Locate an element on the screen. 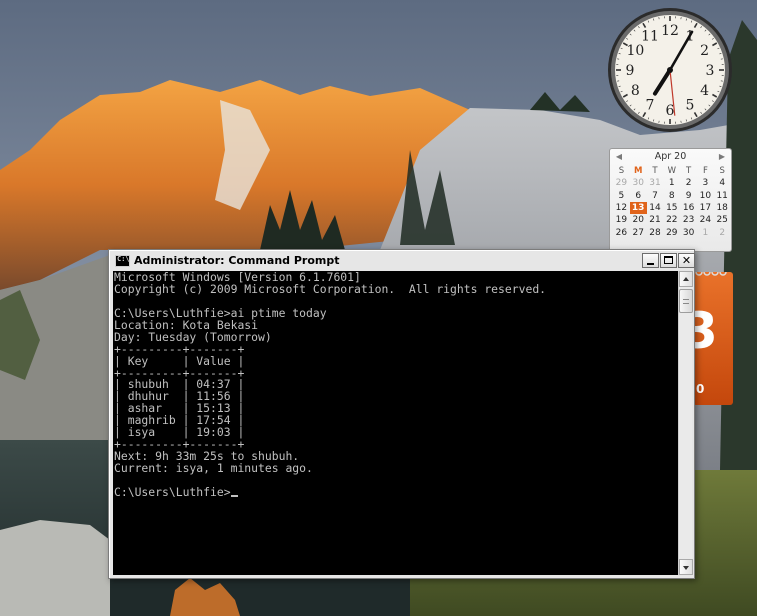 The height and width of the screenshot is (616, 757). date-gadget-subtext: 0 is located at coordinates (700, 389).